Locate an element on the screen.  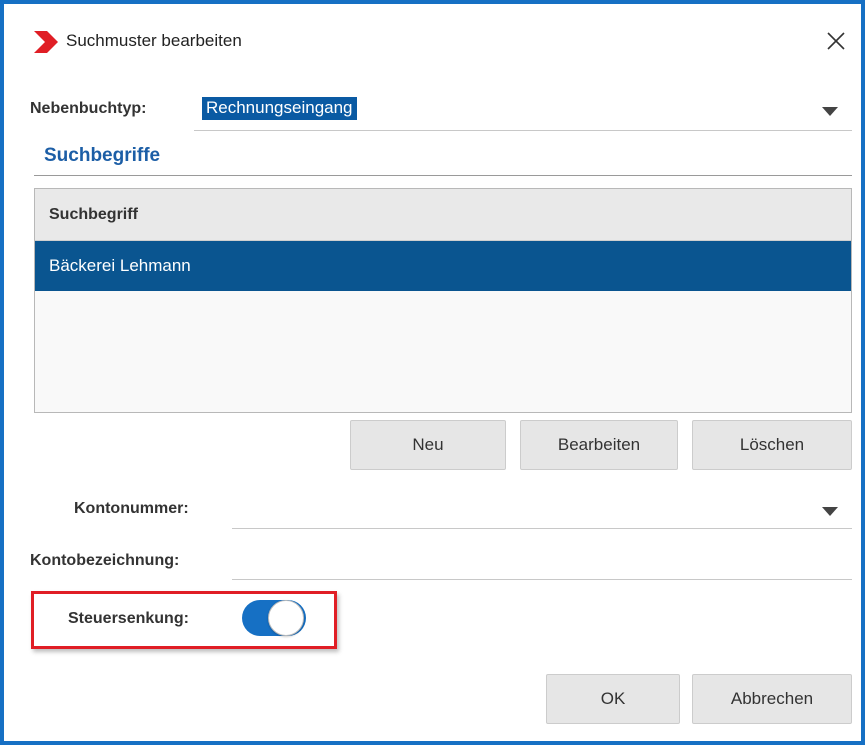
nebenbuchtyp-value: Rechnungseingang is located at coordinates (279, 108).